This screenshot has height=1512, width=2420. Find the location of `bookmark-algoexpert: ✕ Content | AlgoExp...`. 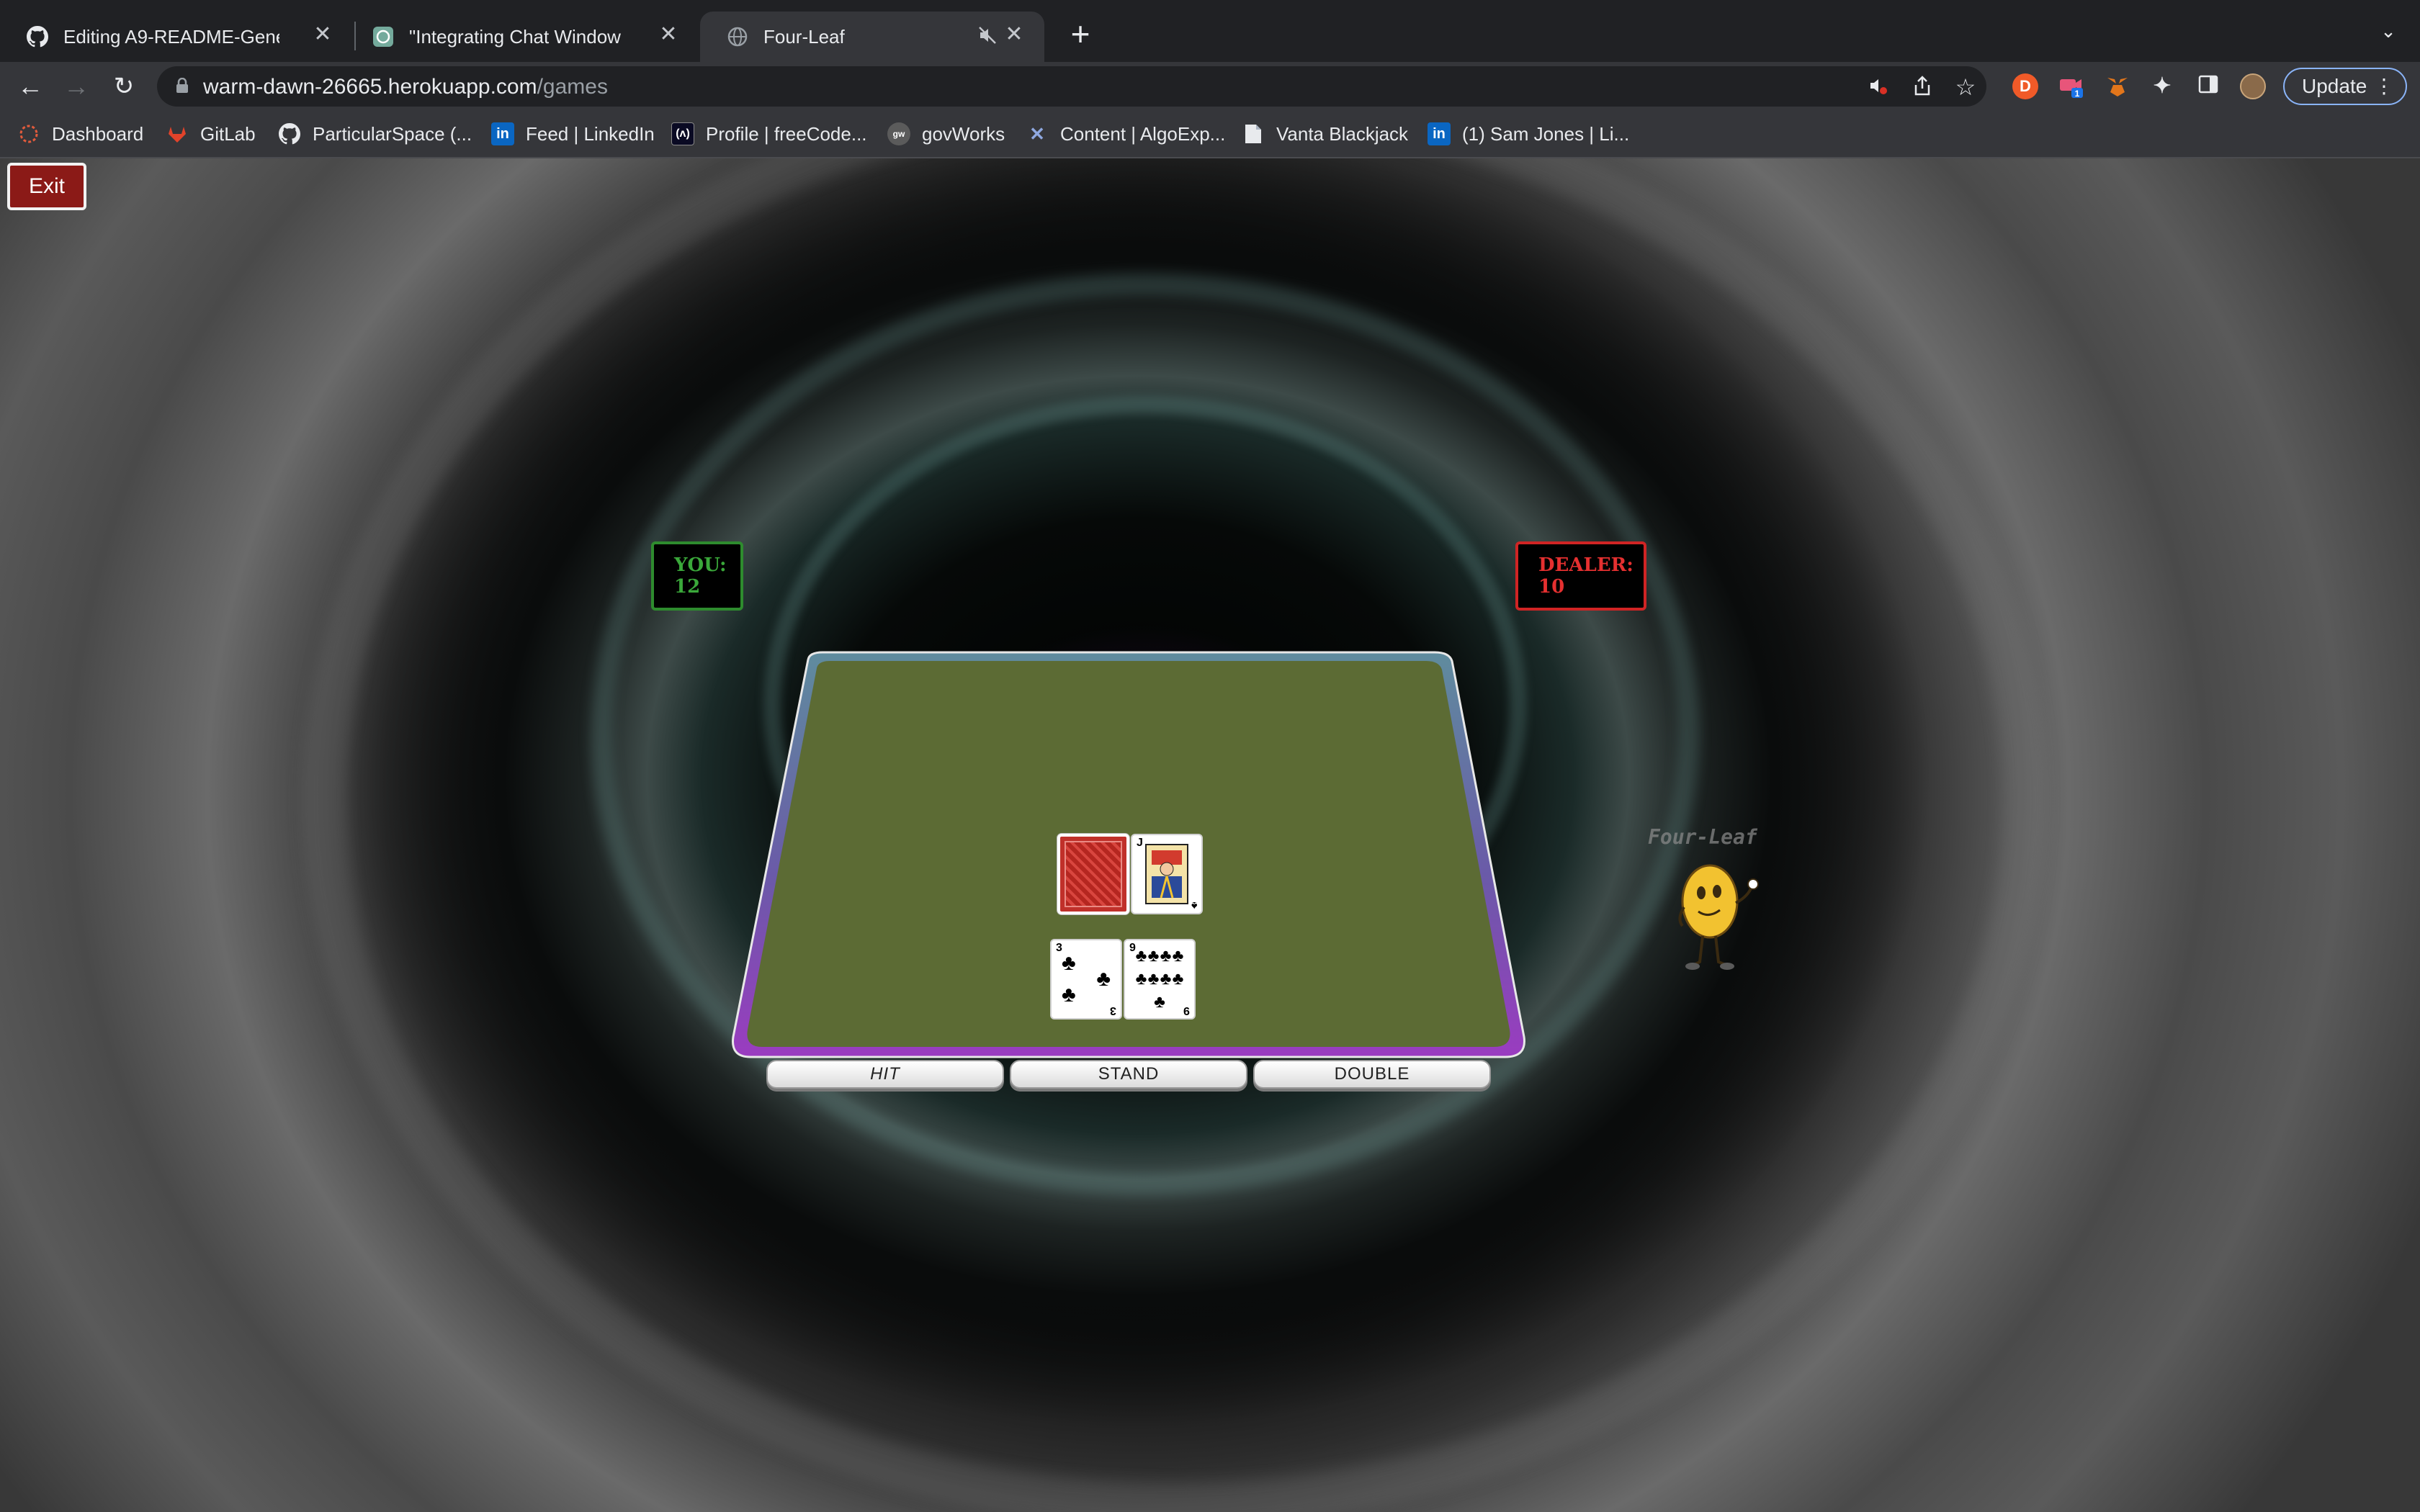

bookmark-algoexpert: ✕ Content | AlgoExp... is located at coordinates (1125, 134).